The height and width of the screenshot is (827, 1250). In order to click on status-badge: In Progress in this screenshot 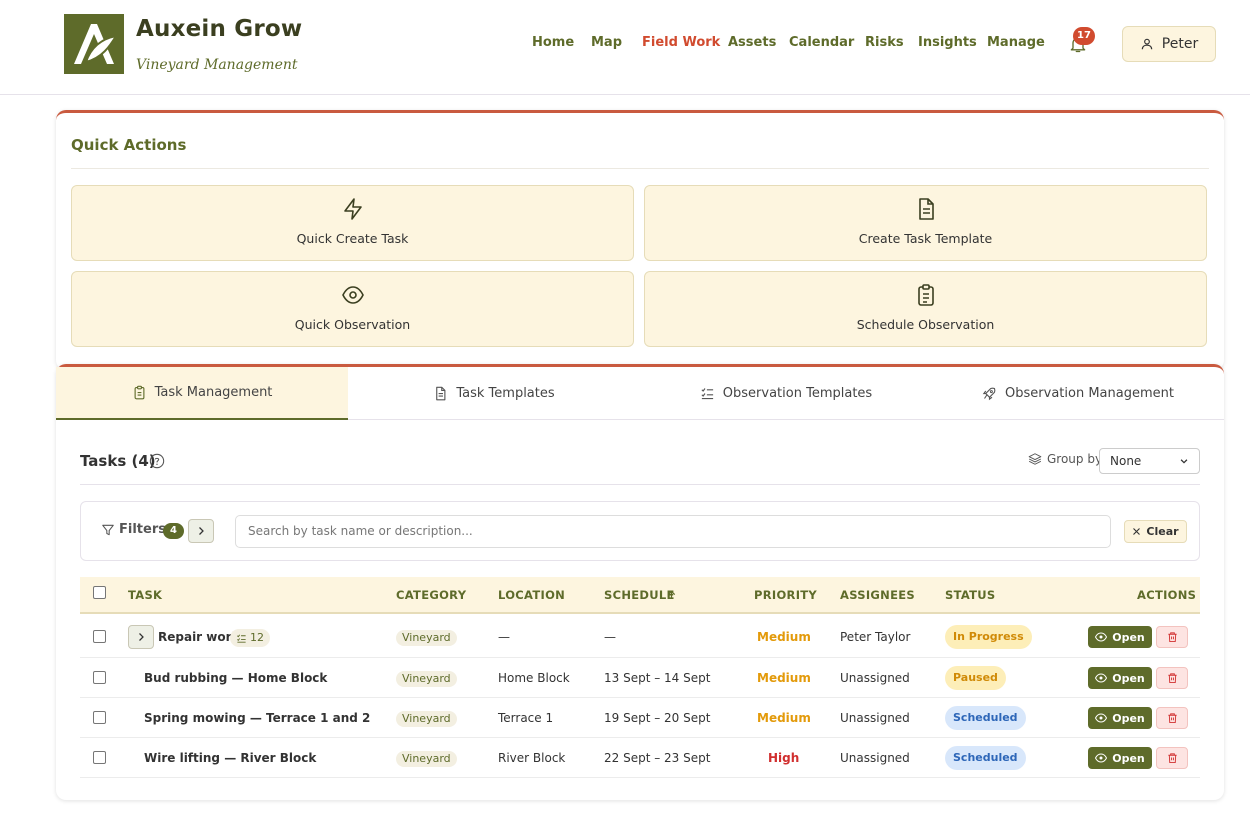, I will do `click(988, 637)`.